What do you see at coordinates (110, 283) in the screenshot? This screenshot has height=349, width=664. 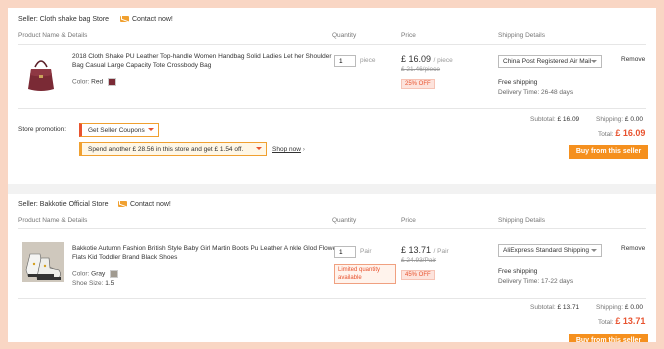 I see `size-value: 1.5` at bounding box center [110, 283].